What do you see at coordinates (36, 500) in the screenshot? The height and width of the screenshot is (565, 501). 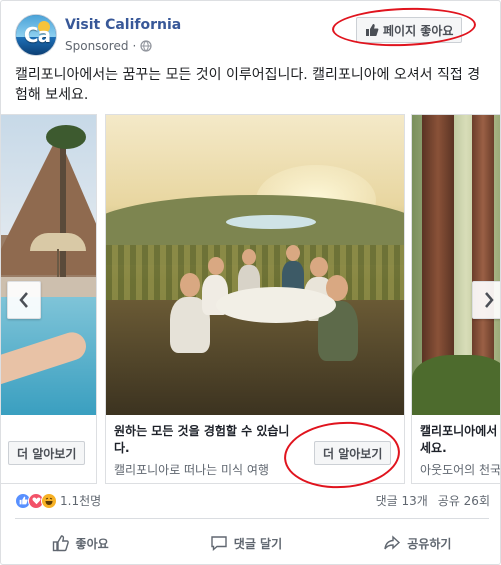 I see `reaction-icons` at bounding box center [36, 500].